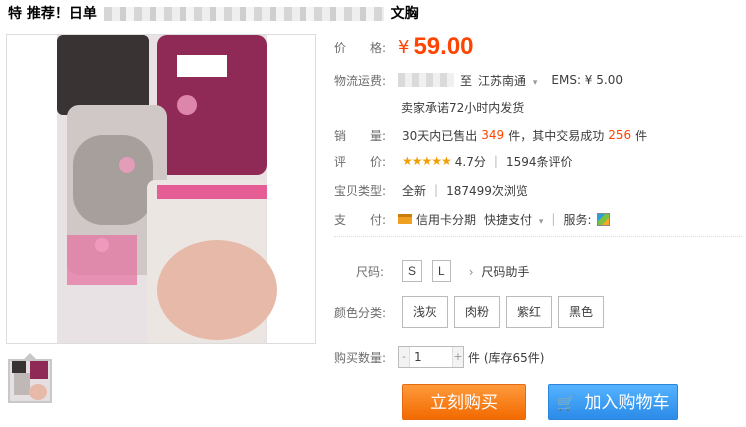 This screenshot has width=746, height=427. What do you see at coordinates (404, 14) in the screenshot?
I see `title-suffix: 文胸` at bounding box center [404, 14].